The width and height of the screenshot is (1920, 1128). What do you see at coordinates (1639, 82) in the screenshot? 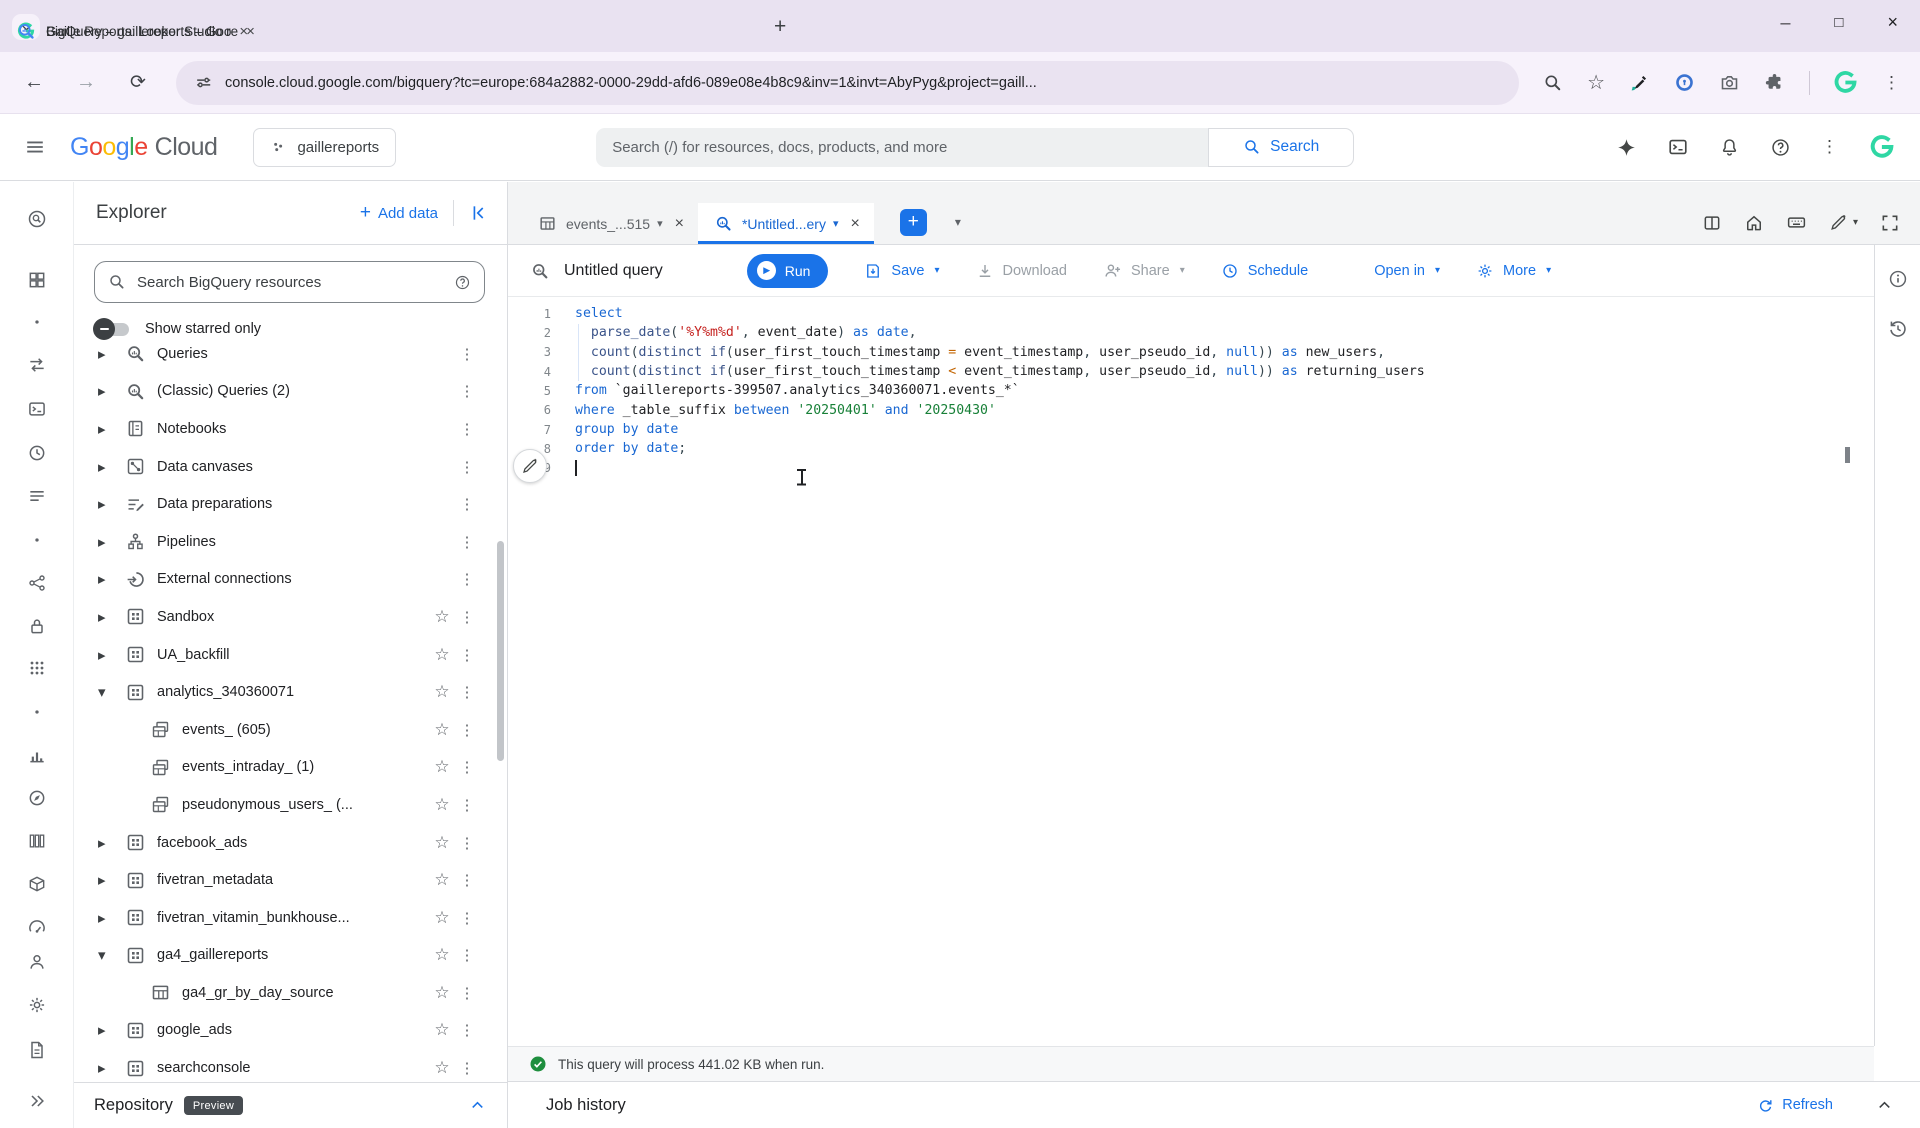
I see `color-picker-extension-icon` at bounding box center [1639, 82].